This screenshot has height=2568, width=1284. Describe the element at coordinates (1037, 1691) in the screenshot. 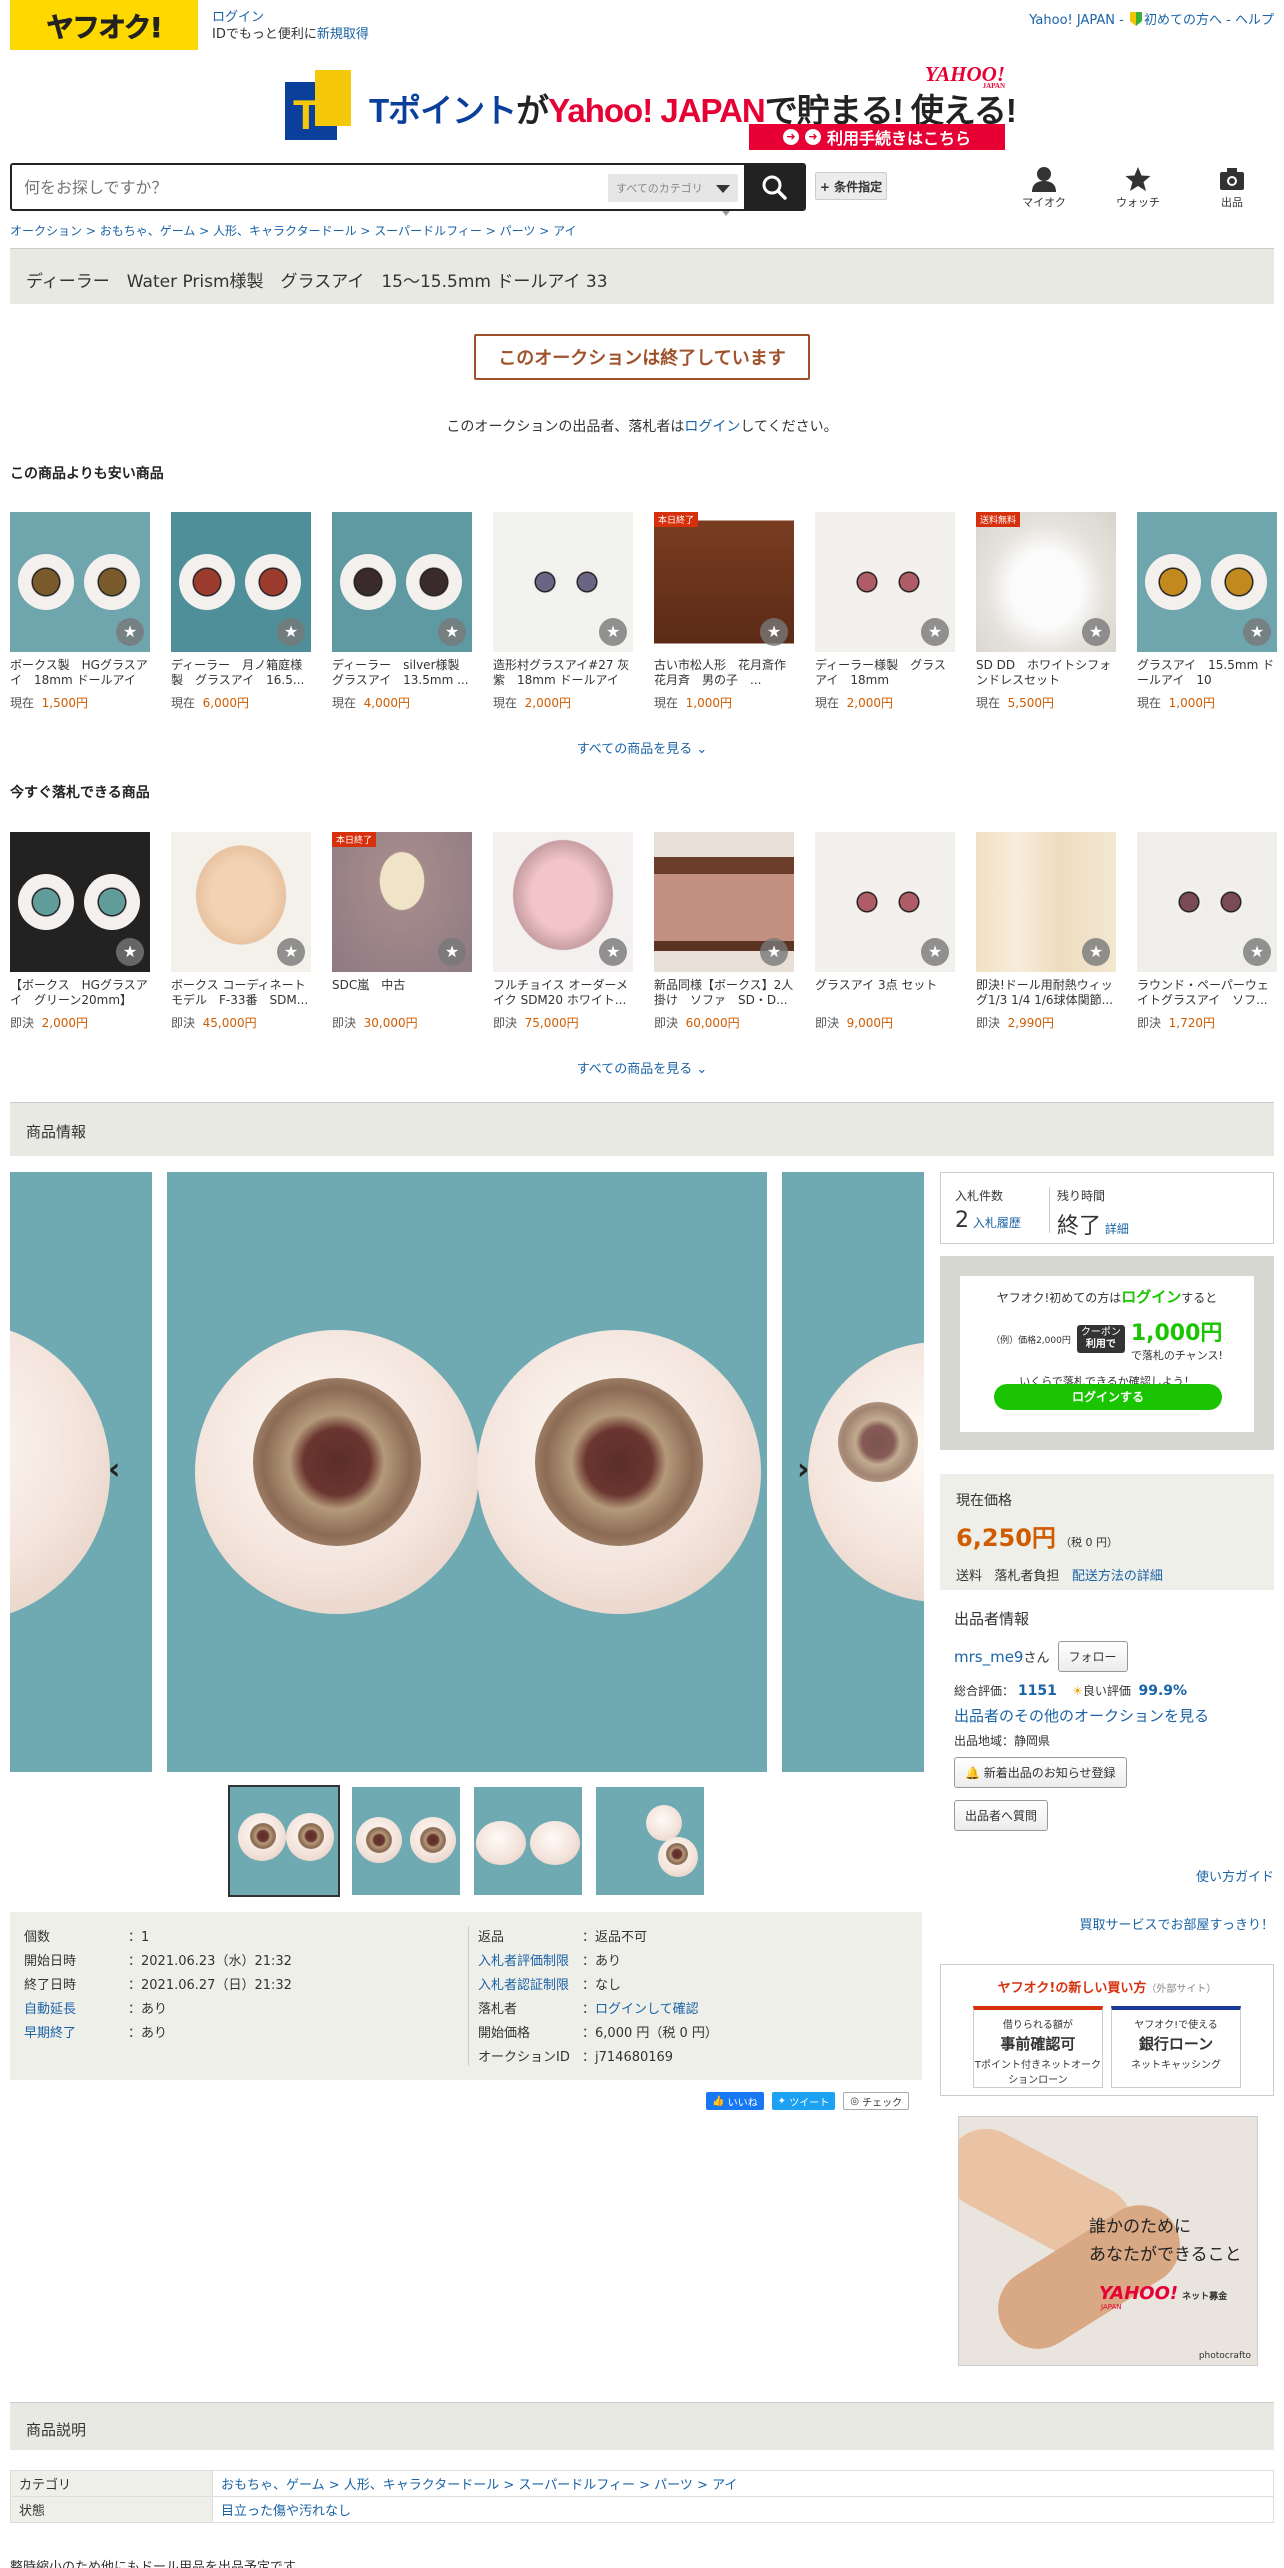

I see `rating-link: 1151` at that location.